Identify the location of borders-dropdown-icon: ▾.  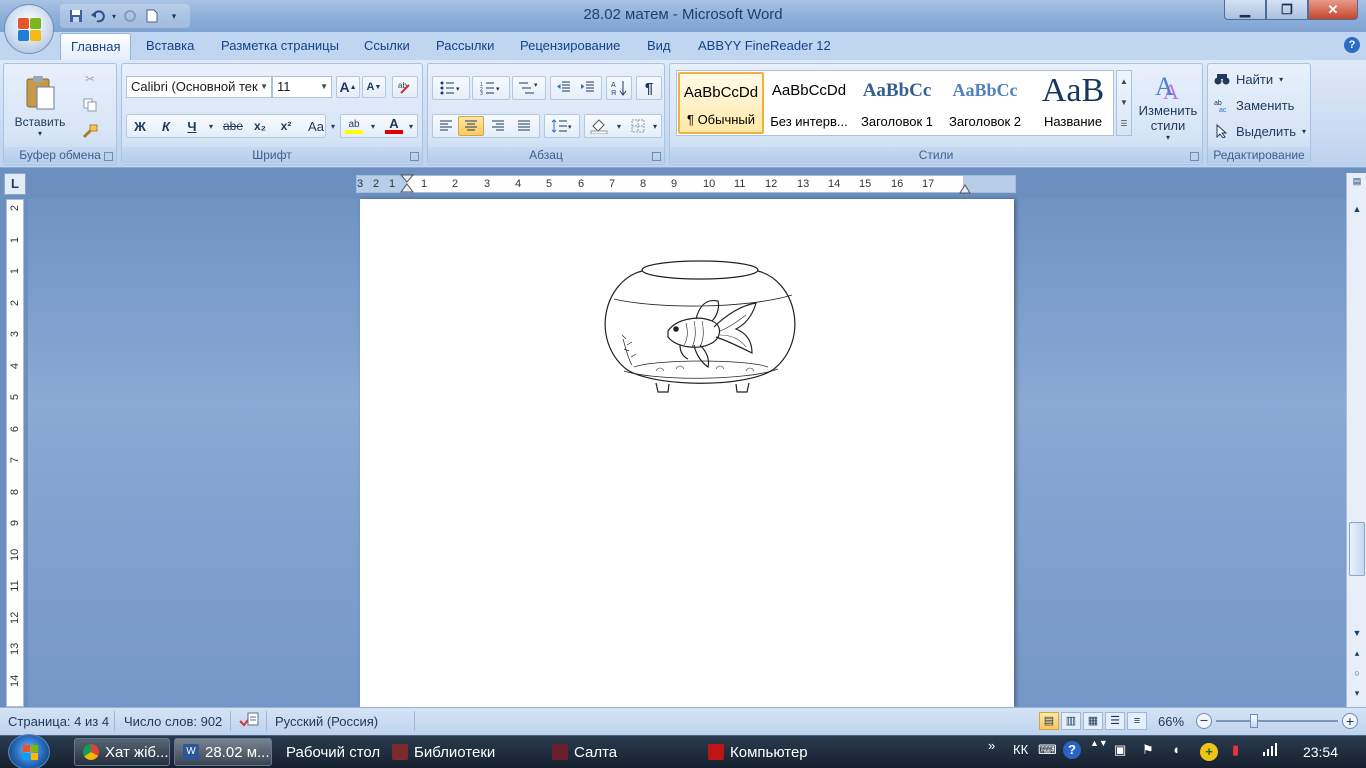
(655, 126).